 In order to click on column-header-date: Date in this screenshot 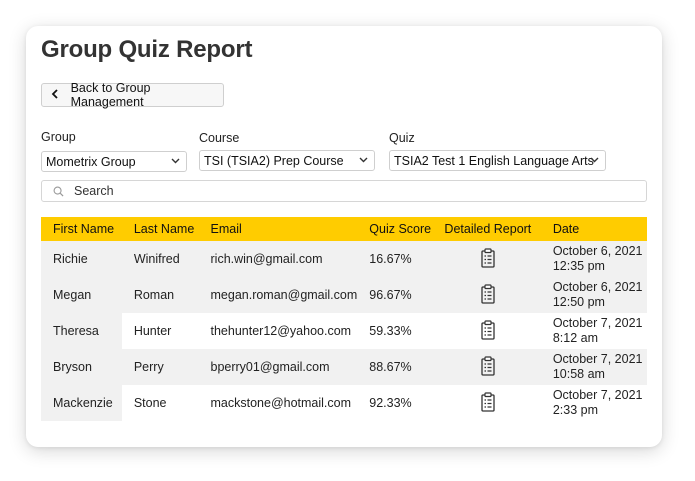, I will do `click(593, 229)`.